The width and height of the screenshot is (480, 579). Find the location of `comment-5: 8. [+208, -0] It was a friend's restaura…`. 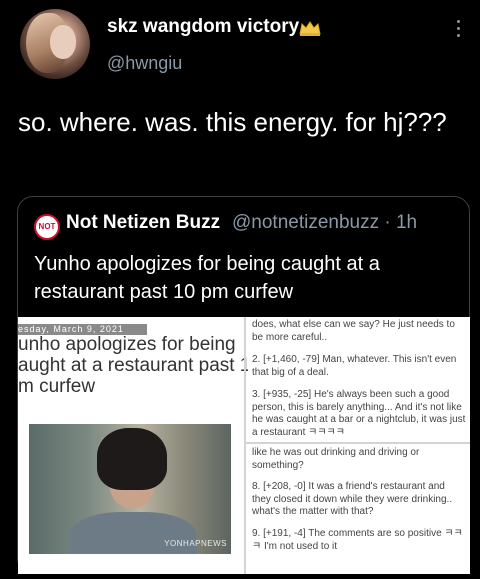

comment-5: 8. [+208, -0] It was a friend's restaura… is located at coordinates (352, 499).